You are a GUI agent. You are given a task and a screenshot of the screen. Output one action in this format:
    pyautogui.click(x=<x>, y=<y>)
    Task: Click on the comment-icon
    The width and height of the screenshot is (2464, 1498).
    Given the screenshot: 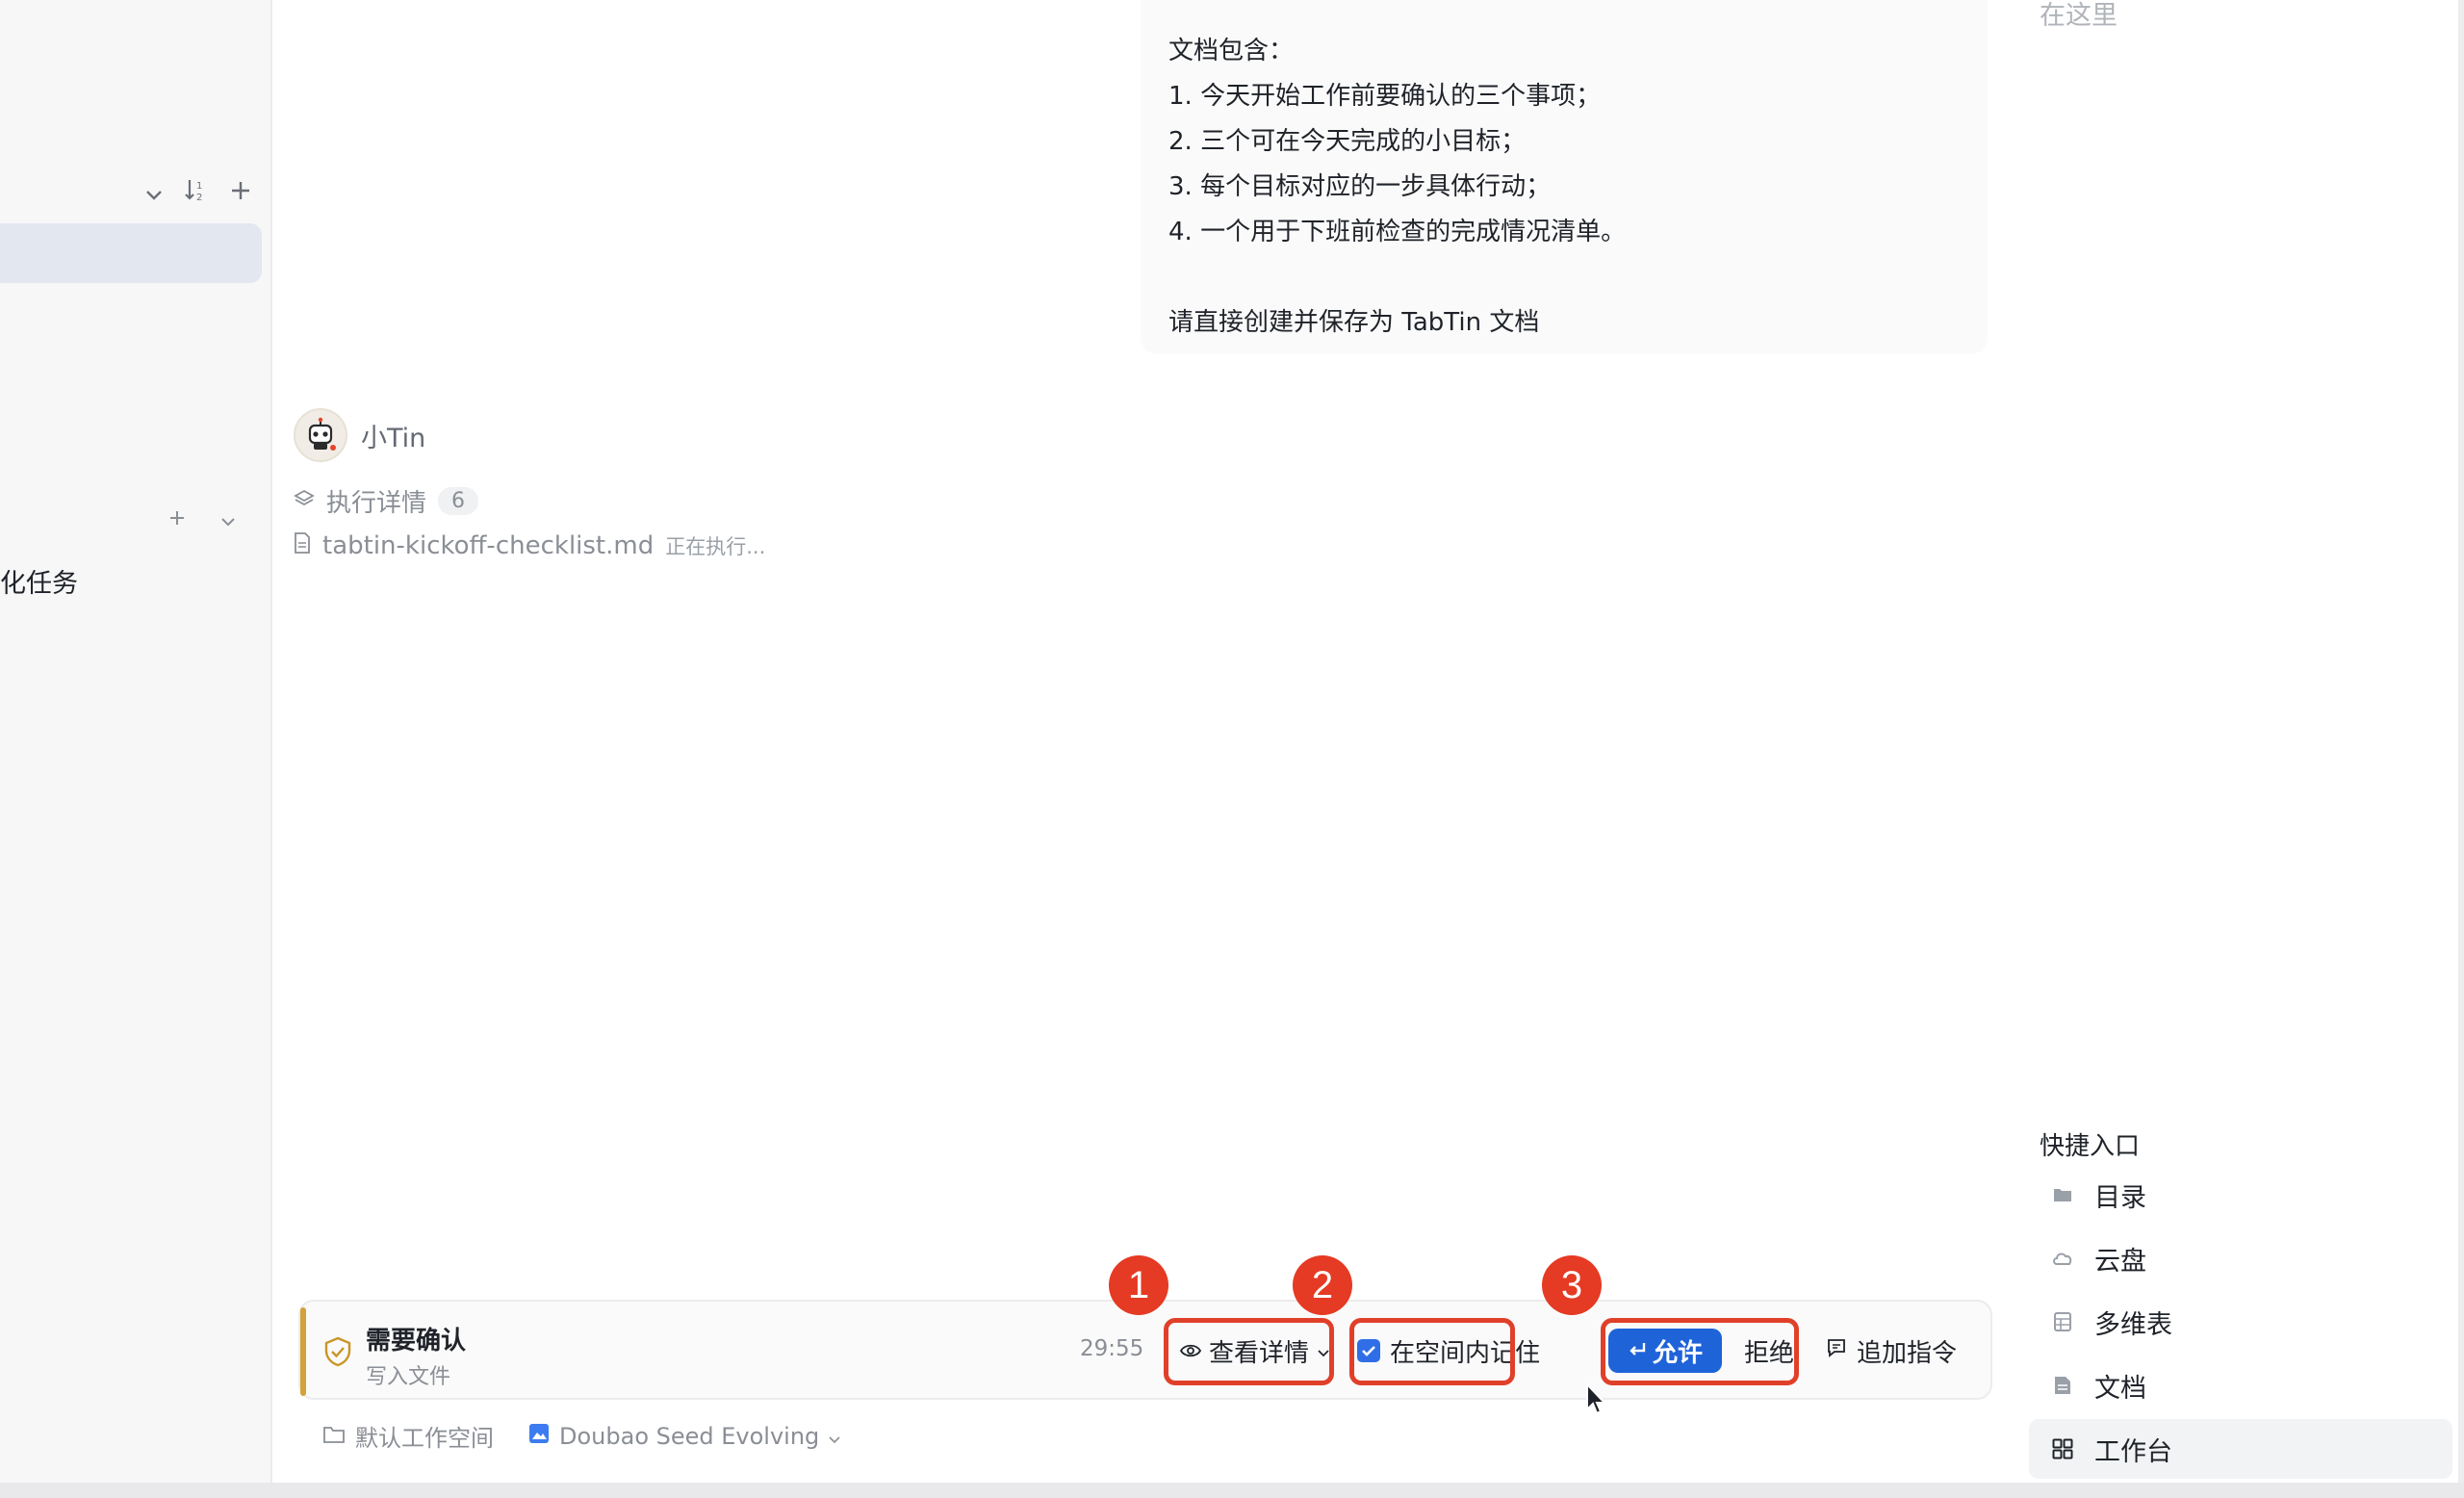 What is the action you would take?
    pyautogui.click(x=1836, y=1350)
    